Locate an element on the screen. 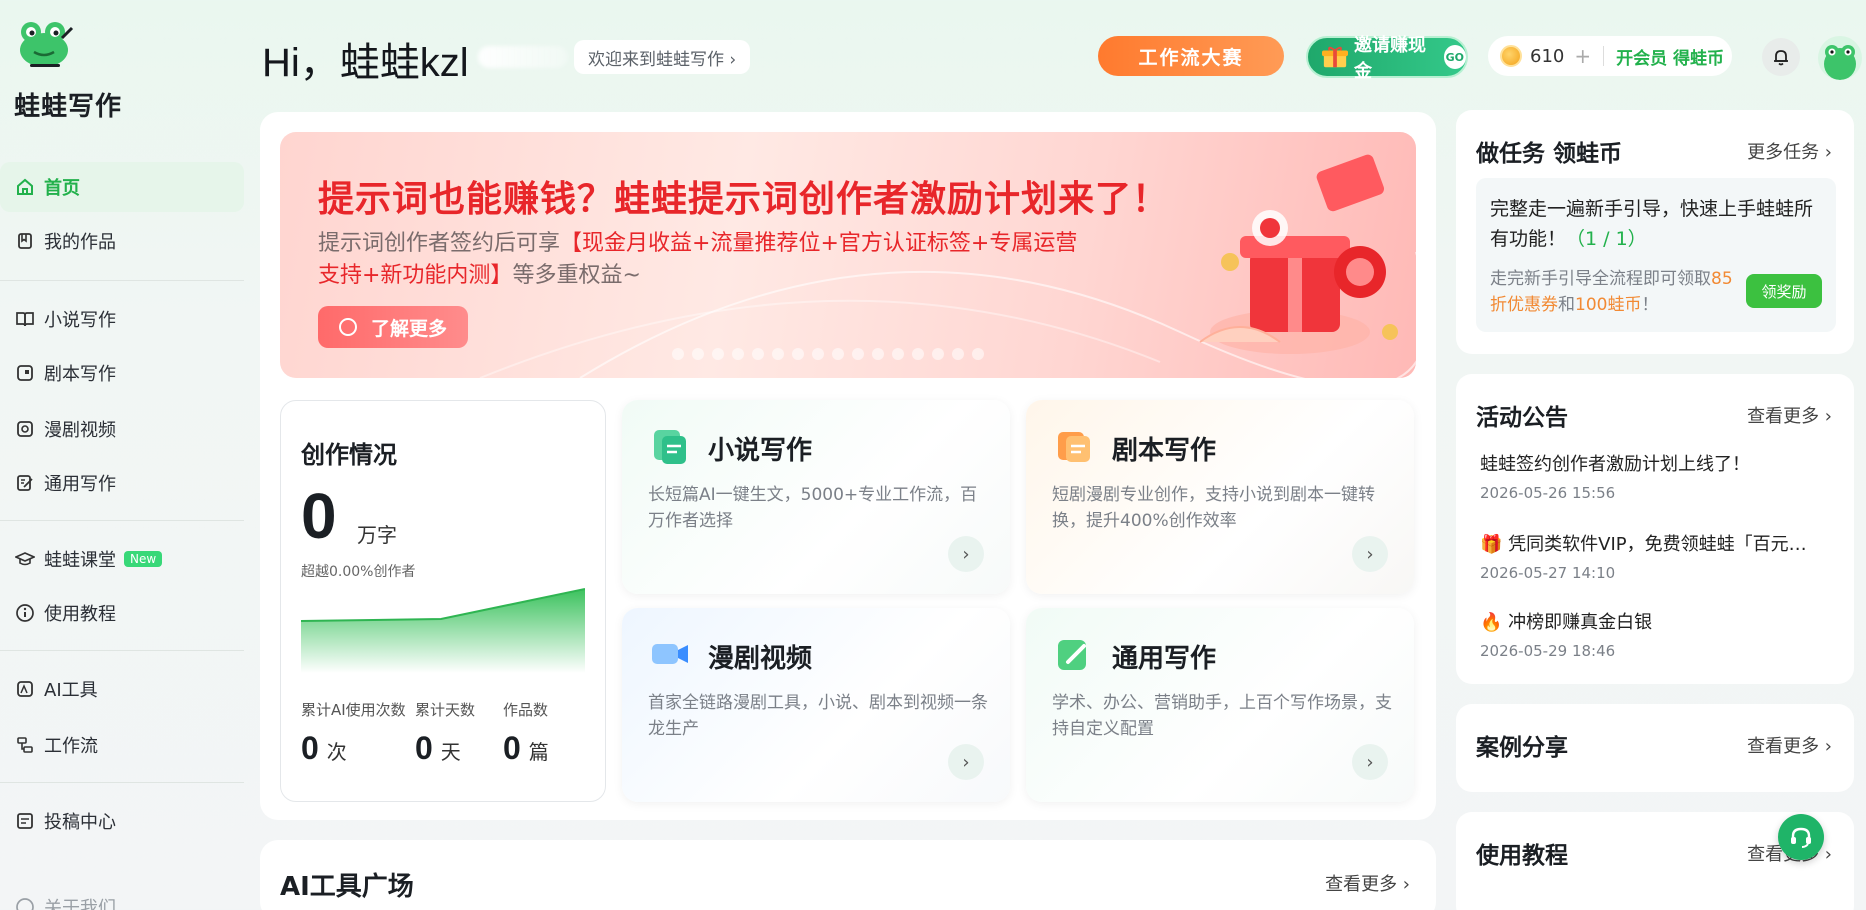  headset-icon is located at coordinates (1801, 837).